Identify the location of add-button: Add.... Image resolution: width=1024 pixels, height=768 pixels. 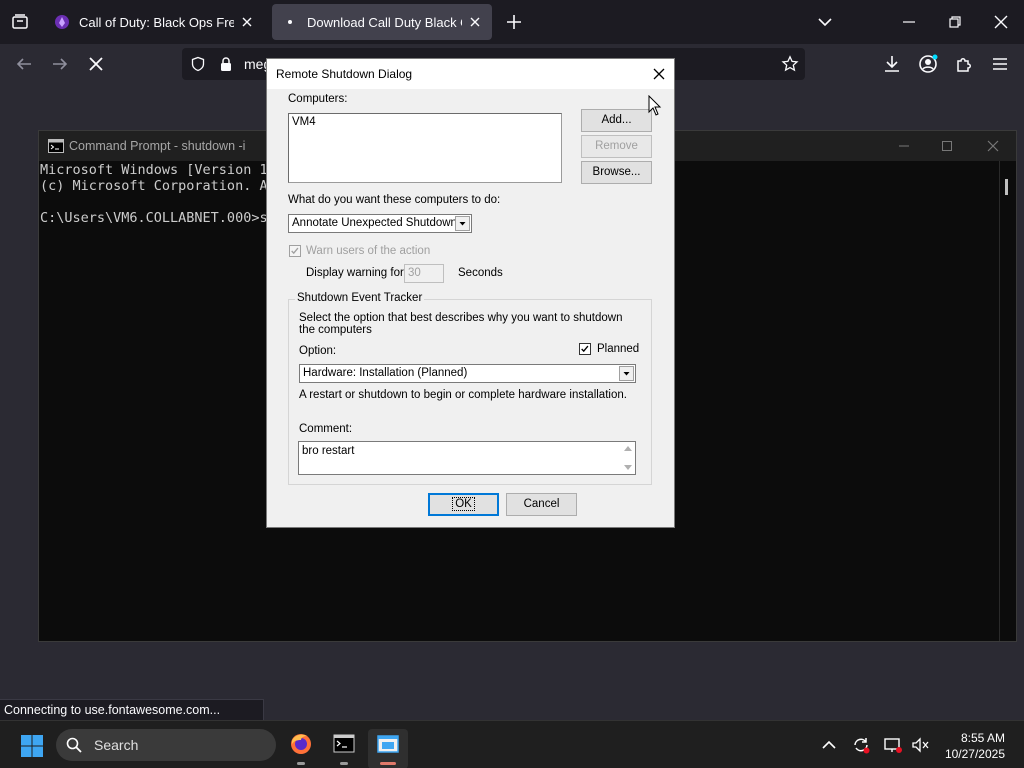
(616, 120).